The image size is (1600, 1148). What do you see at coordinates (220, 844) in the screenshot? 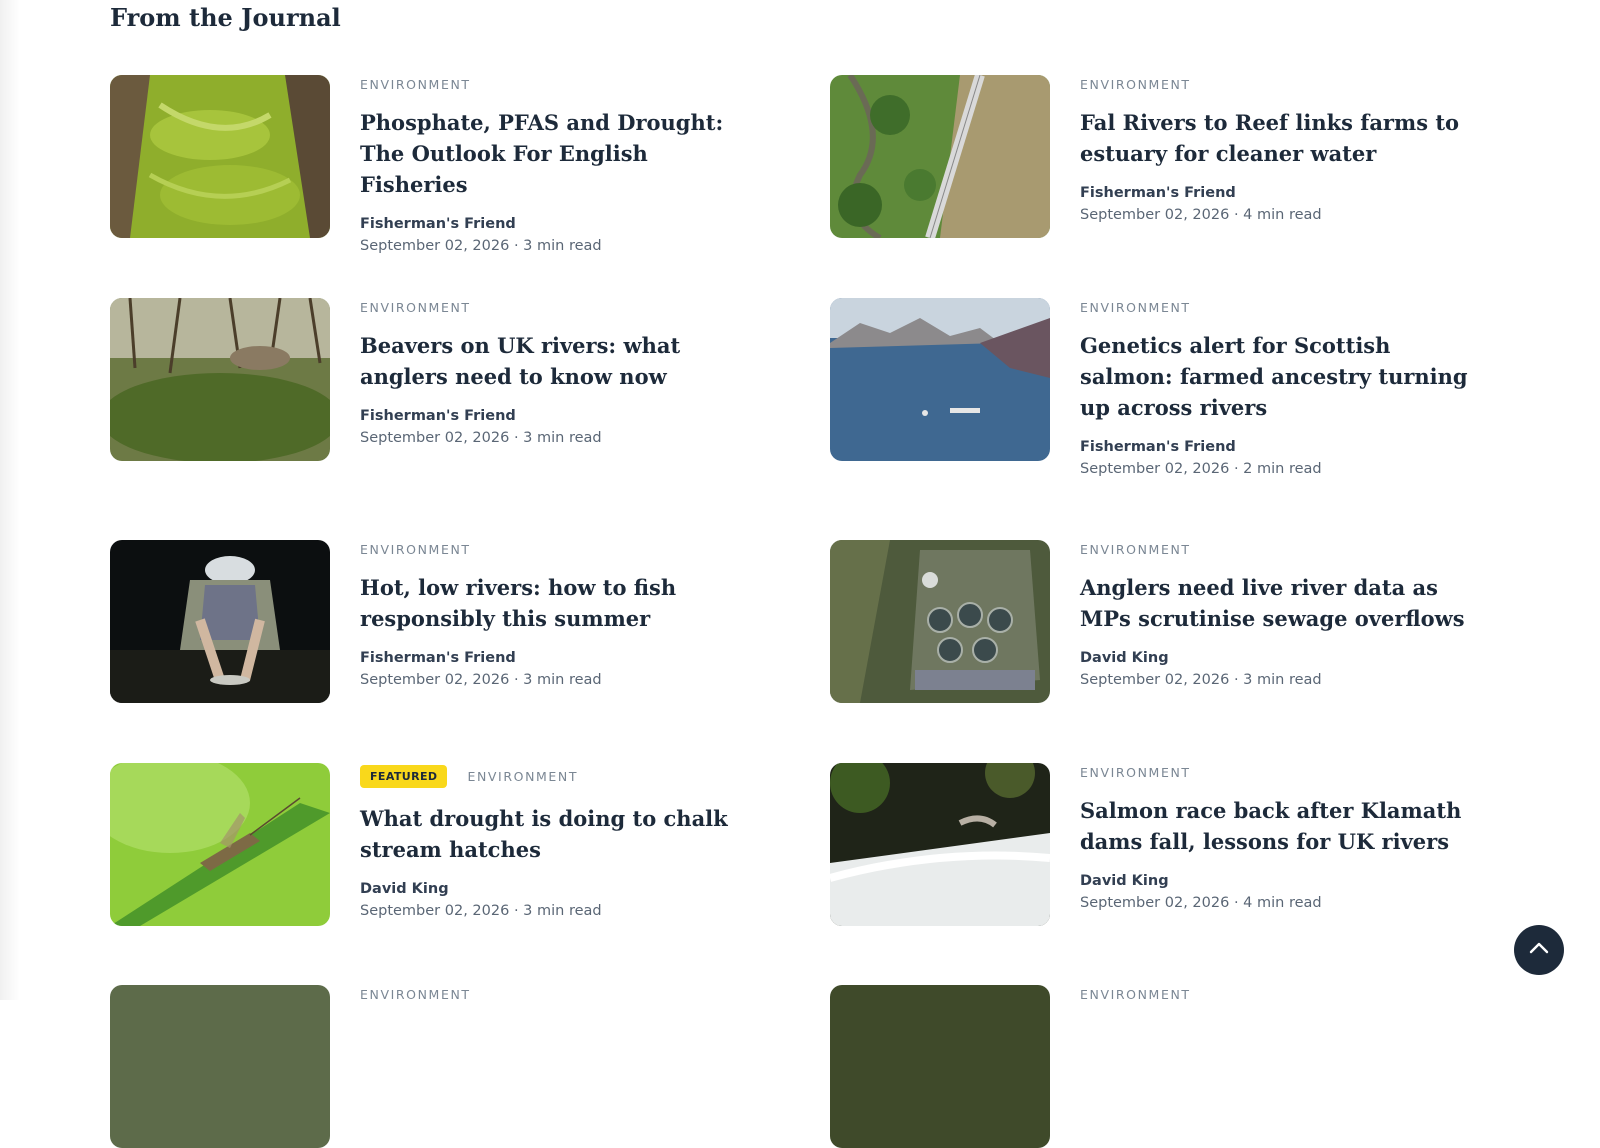
I see `article-thumbnail-mayfly-on-grass` at bounding box center [220, 844].